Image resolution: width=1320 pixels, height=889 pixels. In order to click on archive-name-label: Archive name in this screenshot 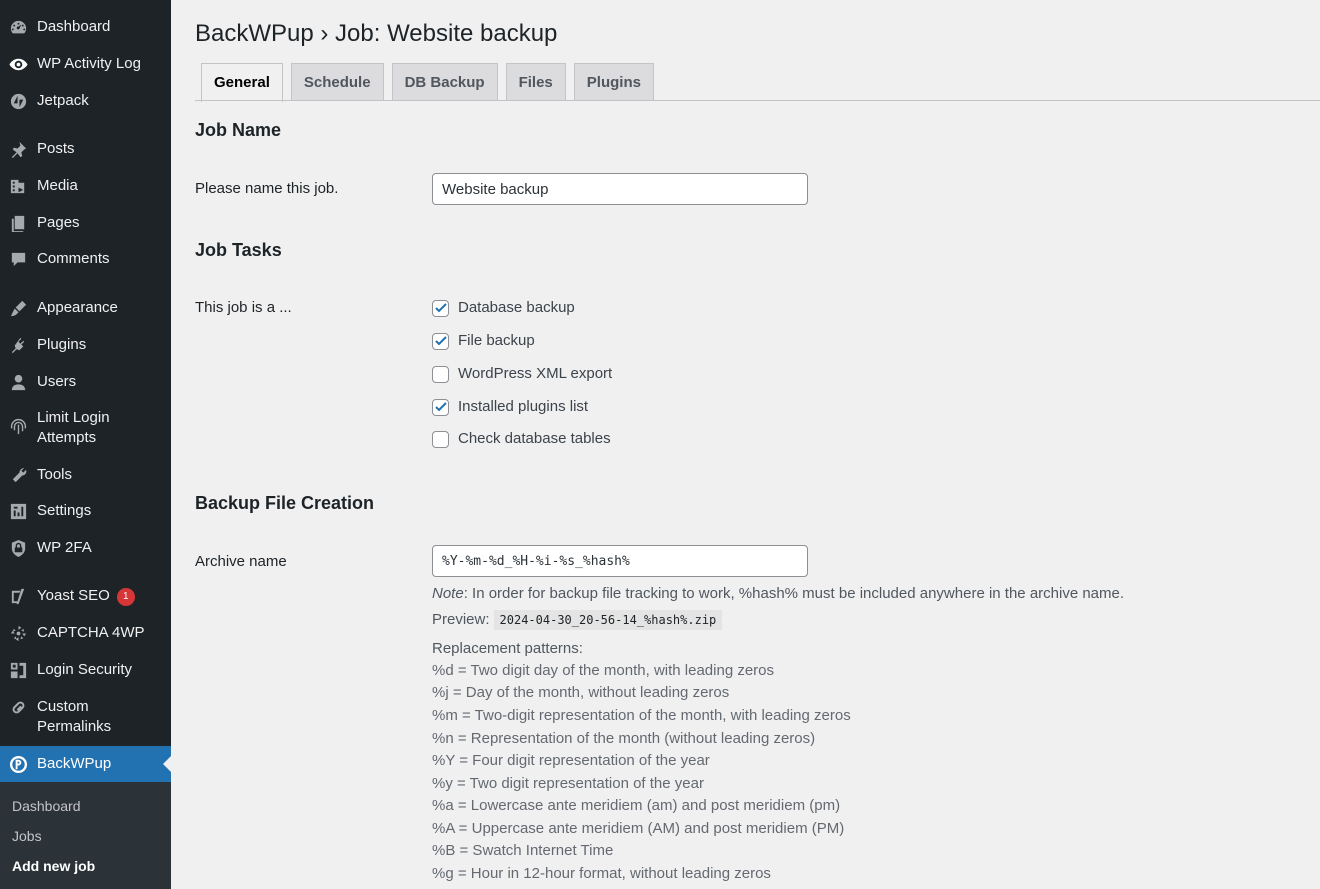, I will do `click(241, 561)`.